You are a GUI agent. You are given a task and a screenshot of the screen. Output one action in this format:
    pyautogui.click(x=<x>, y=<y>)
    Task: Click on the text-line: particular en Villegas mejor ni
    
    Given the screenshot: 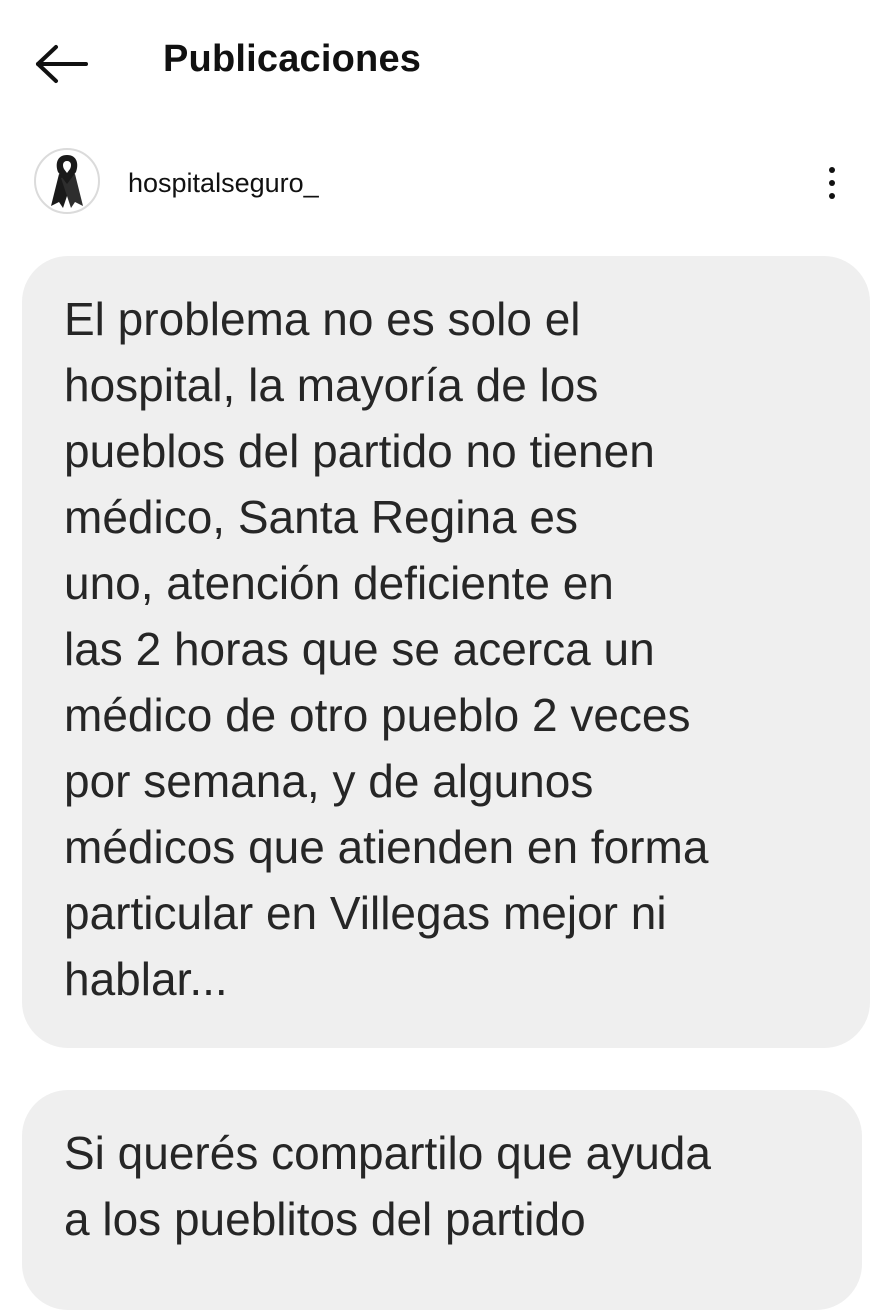 What is the action you would take?
    pyautogui.click(x=365, y=913)
    